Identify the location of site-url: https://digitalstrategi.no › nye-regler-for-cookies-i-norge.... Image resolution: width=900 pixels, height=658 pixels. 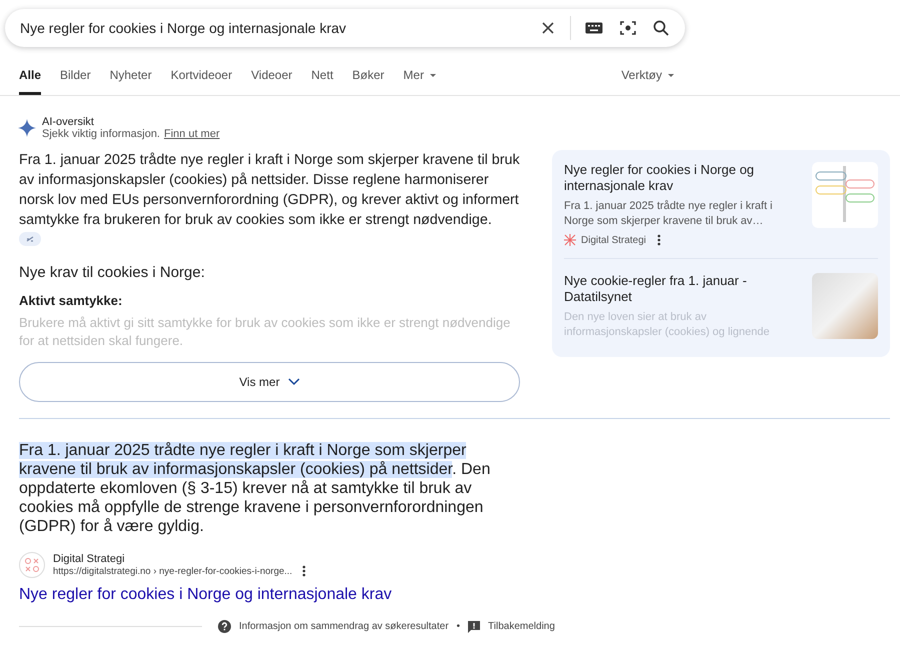
(172, 571).